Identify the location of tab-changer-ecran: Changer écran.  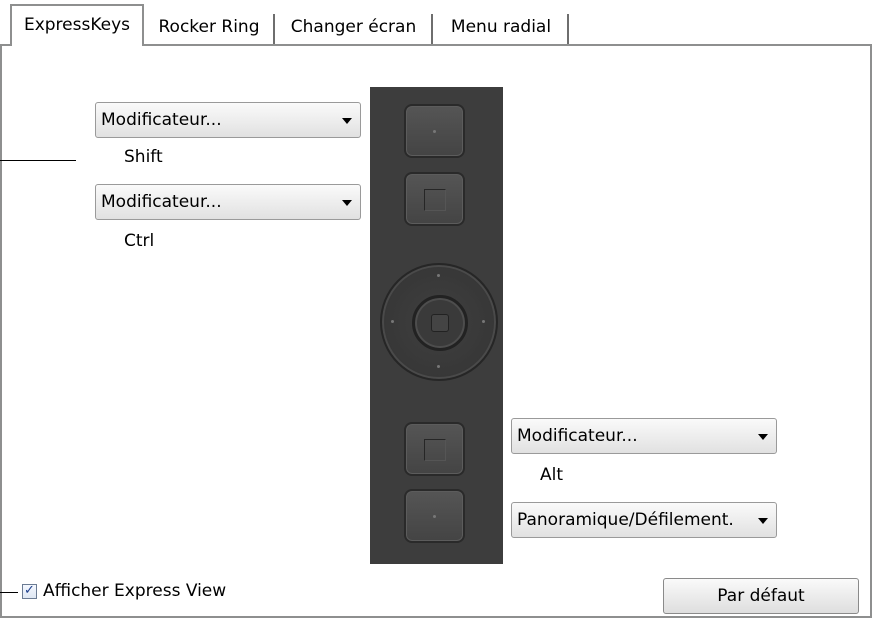
(353, 28).